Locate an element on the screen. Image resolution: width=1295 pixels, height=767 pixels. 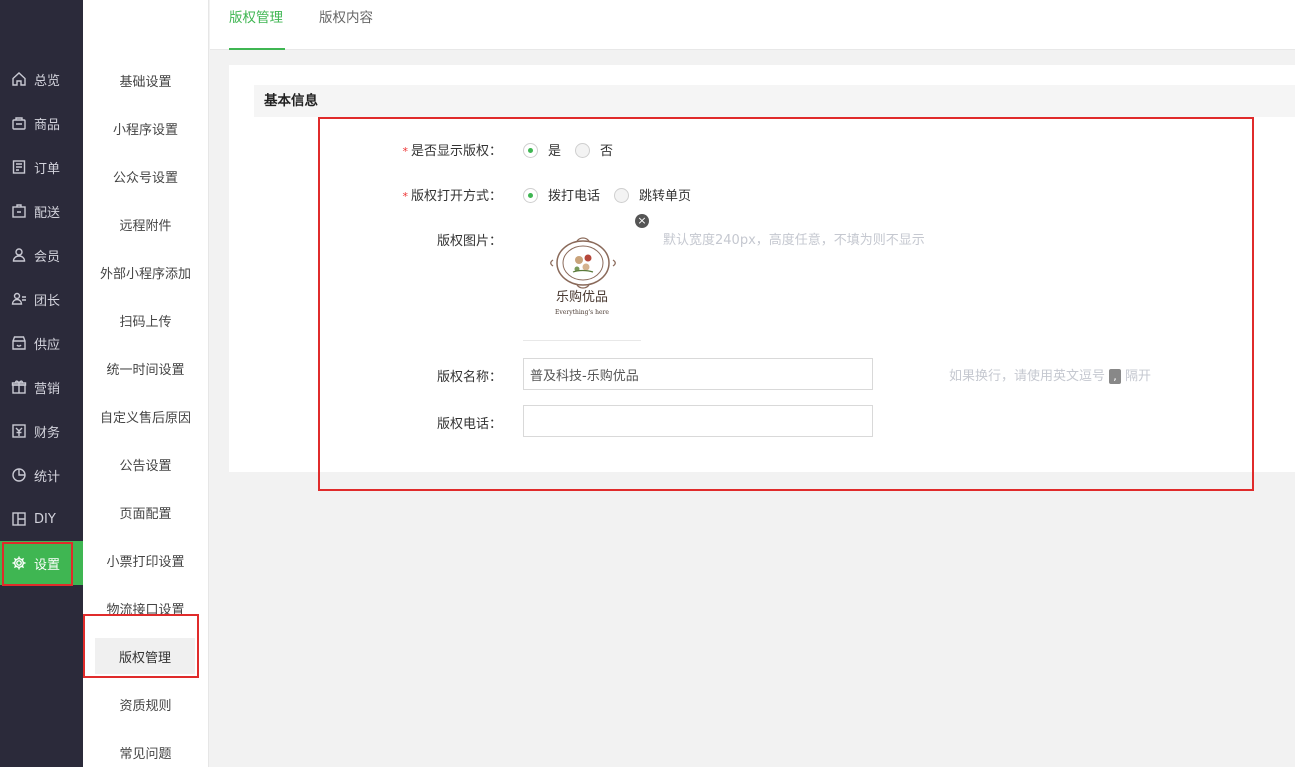
open-method-page-radio is located at coordinates (621, 195).